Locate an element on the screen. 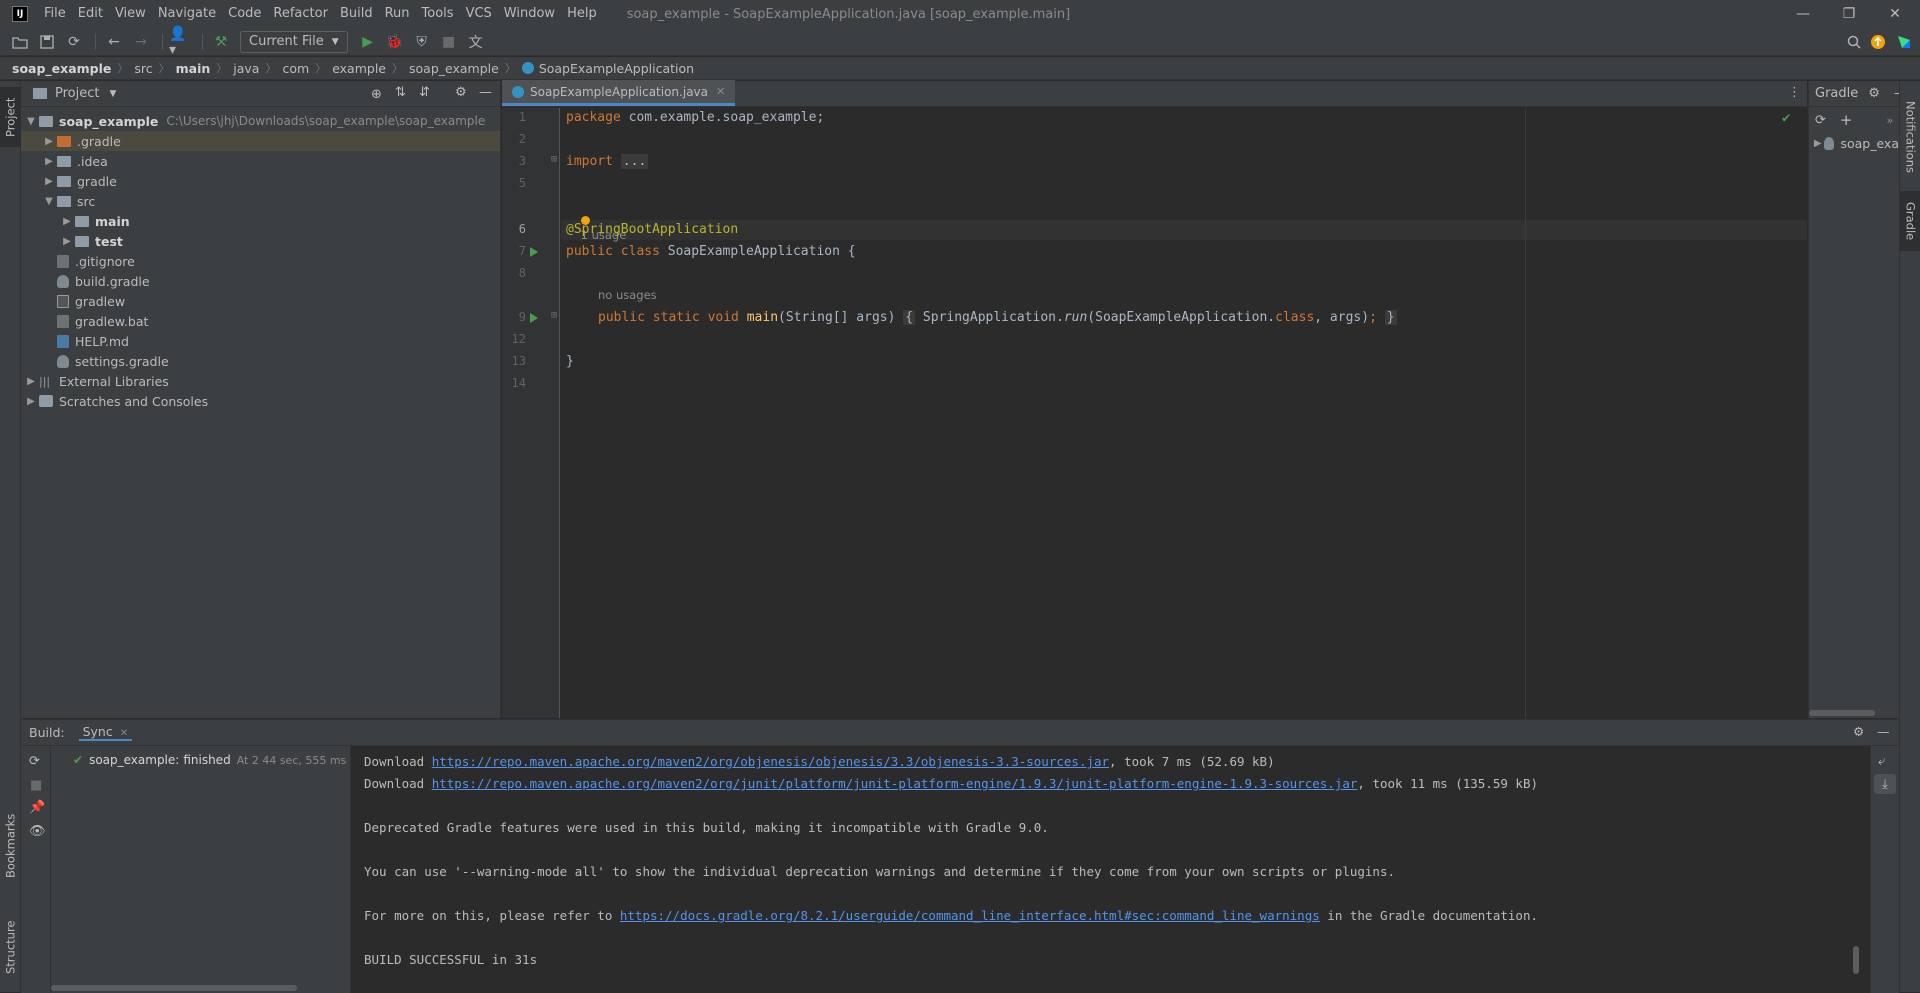 The height and width of the screenshot is (993, 1920). vertical-scrollbar is located at coordinates (1856, 960).